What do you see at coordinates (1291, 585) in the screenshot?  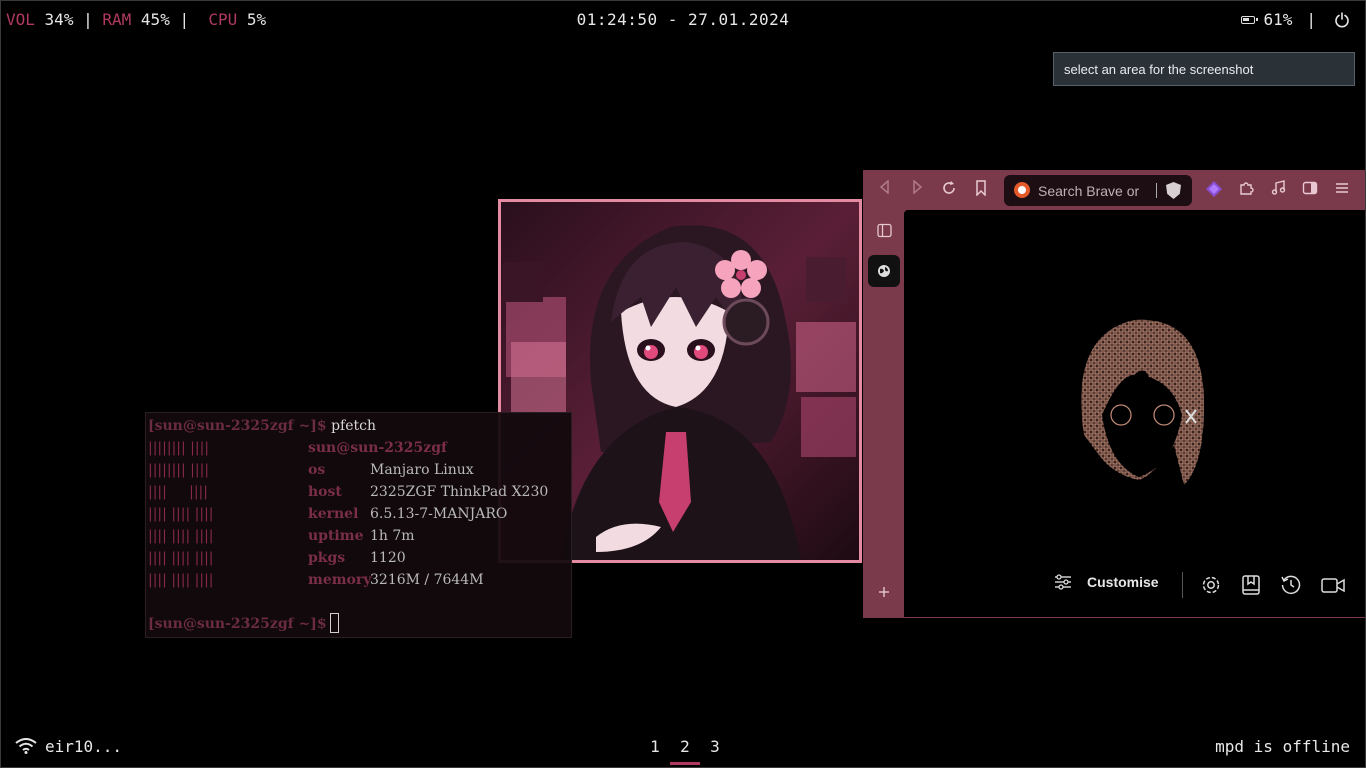 I see `history-icon` at bounding box center [1291, 585].